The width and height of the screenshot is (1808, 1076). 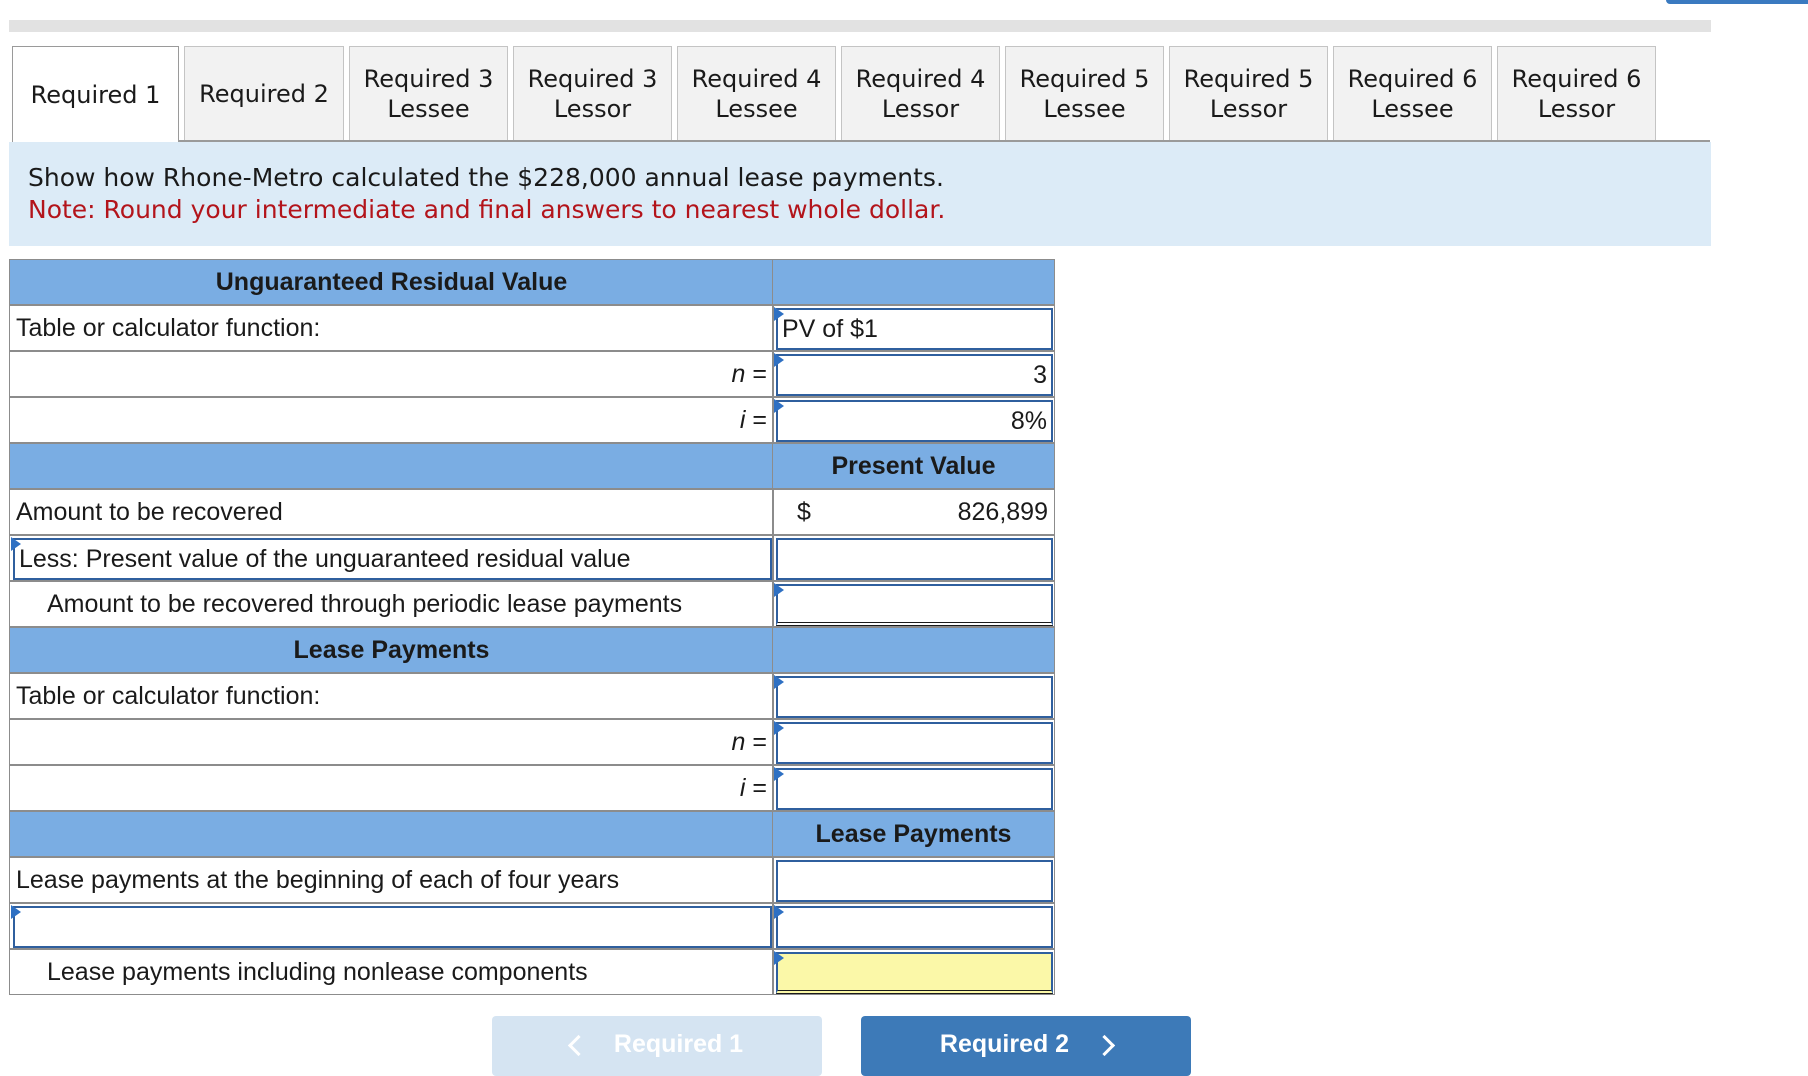 I want to click on i-label: i =, so click(x=753, y=420).